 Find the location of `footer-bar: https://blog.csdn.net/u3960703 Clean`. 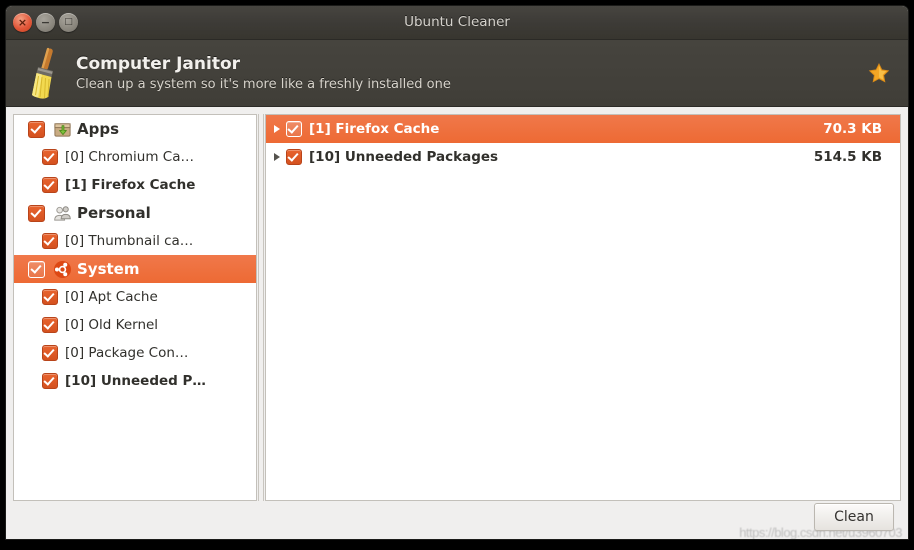

footer-bar: https://blog.csdn.net/u3960703 Clean is located at coordinates (457, 520).